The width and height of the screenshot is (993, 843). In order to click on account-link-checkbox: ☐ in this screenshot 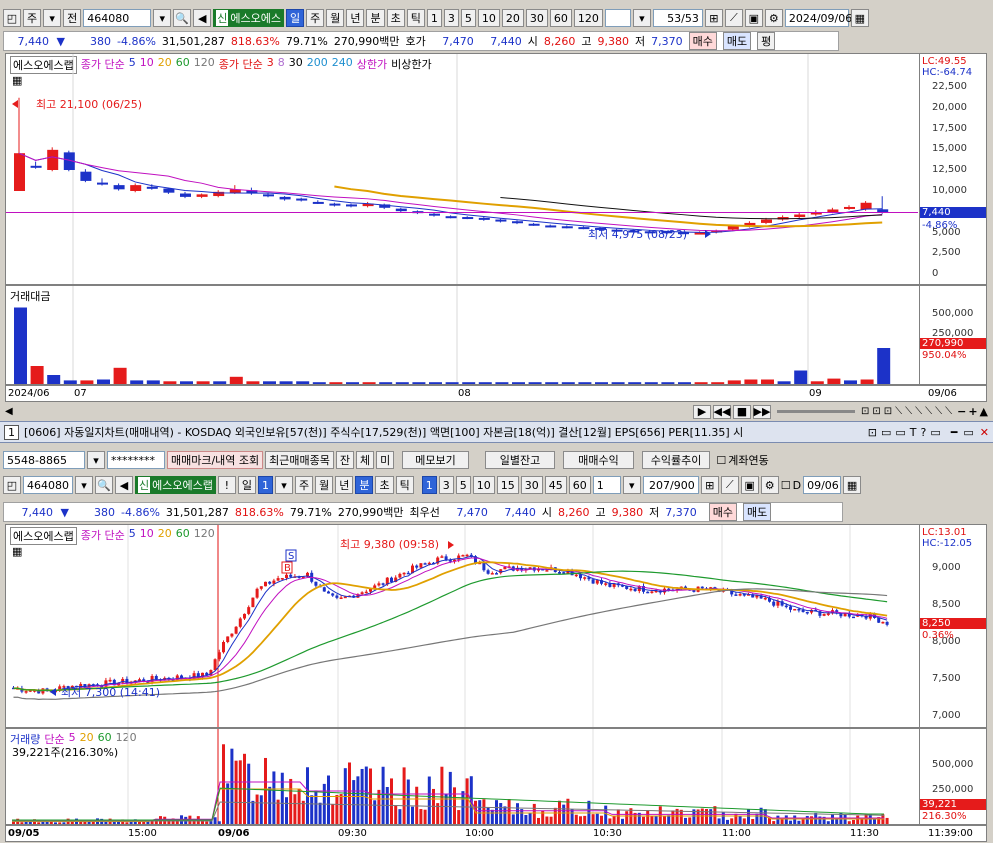, I will do `click(721, 460)`.